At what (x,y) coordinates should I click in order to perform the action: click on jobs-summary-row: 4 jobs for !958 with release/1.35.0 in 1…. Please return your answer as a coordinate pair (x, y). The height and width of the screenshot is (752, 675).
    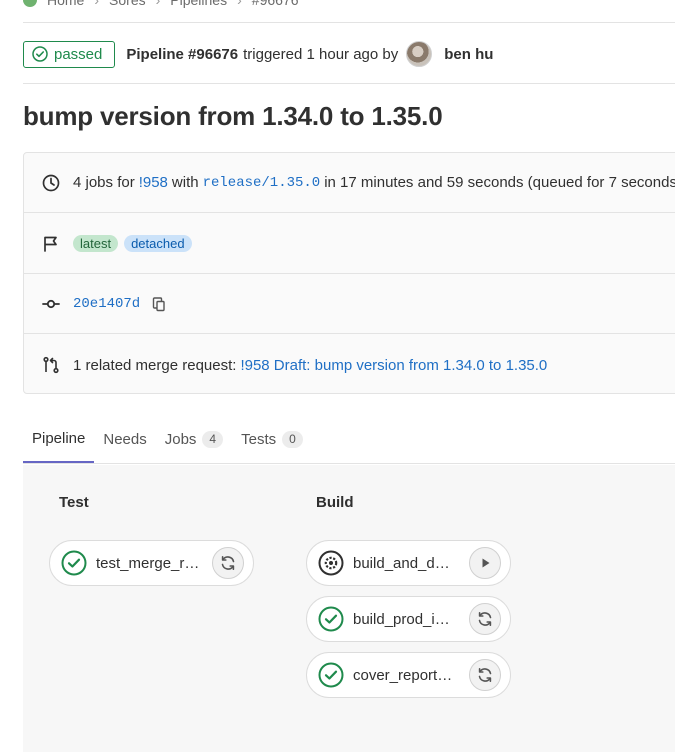
    Looking at the image, I should click on (349, 183).